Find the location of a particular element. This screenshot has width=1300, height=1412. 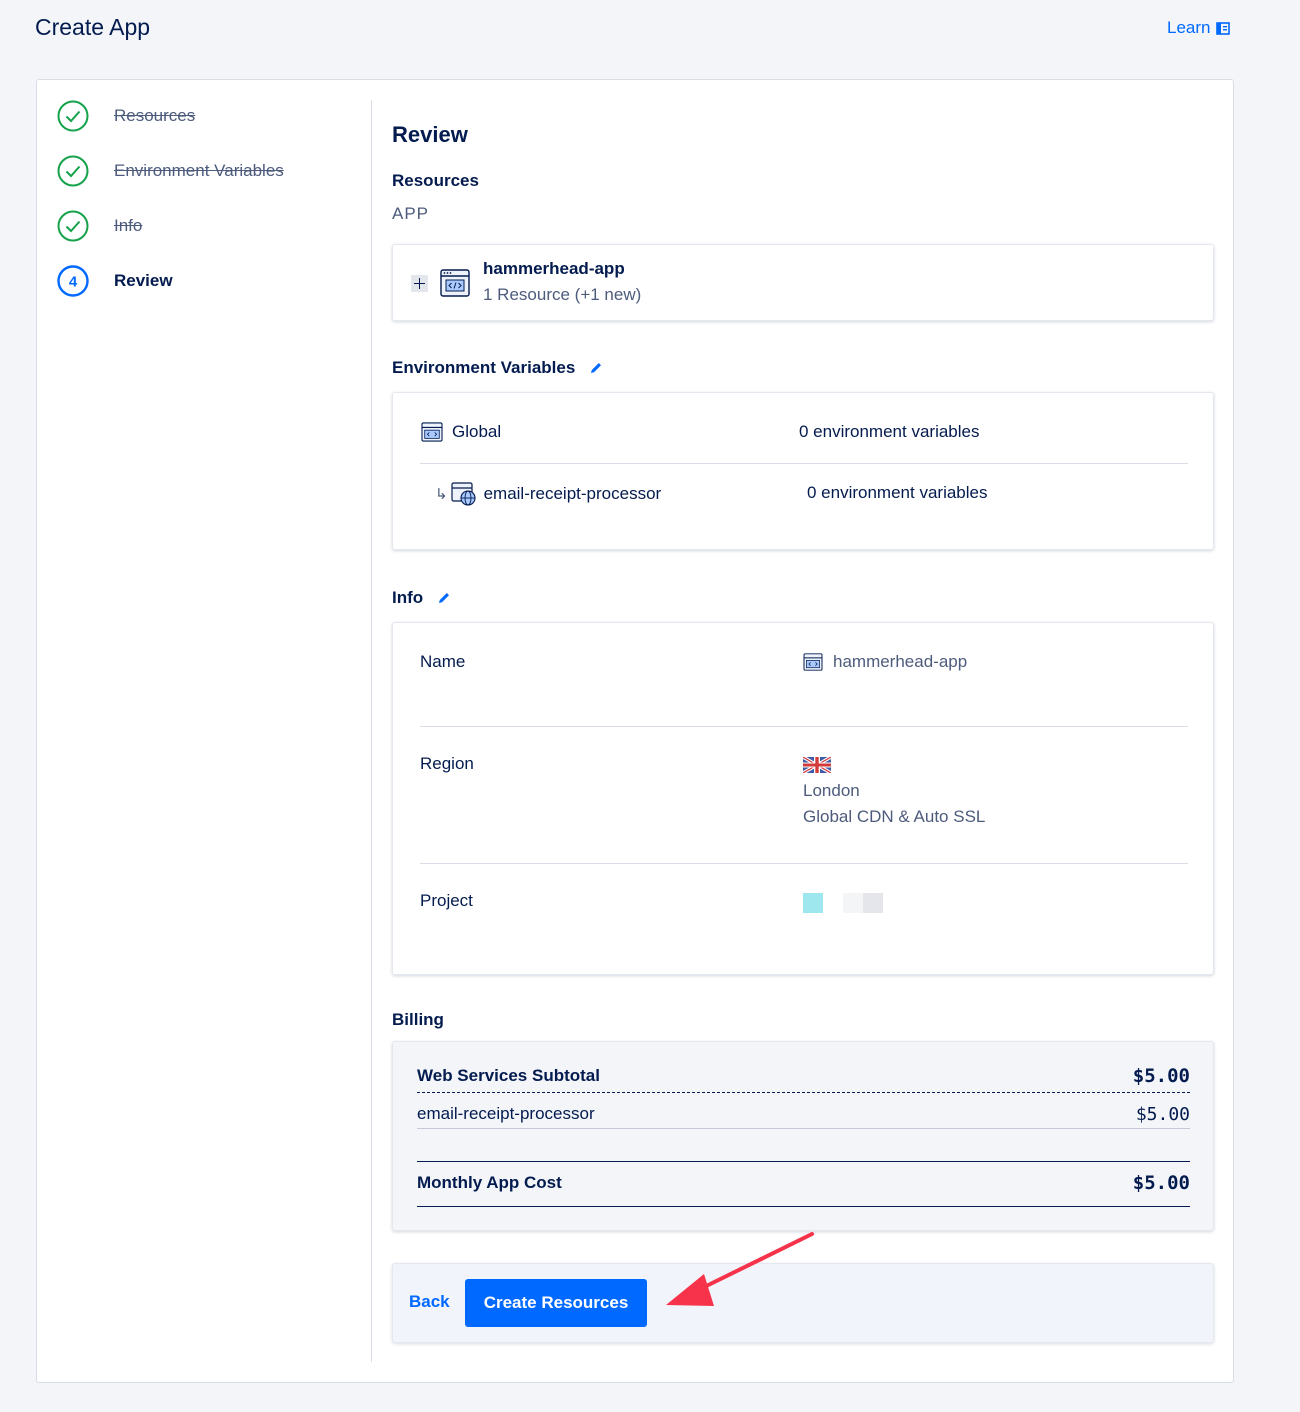

step-number-icon: 4 is located at coordinates (73, 281).